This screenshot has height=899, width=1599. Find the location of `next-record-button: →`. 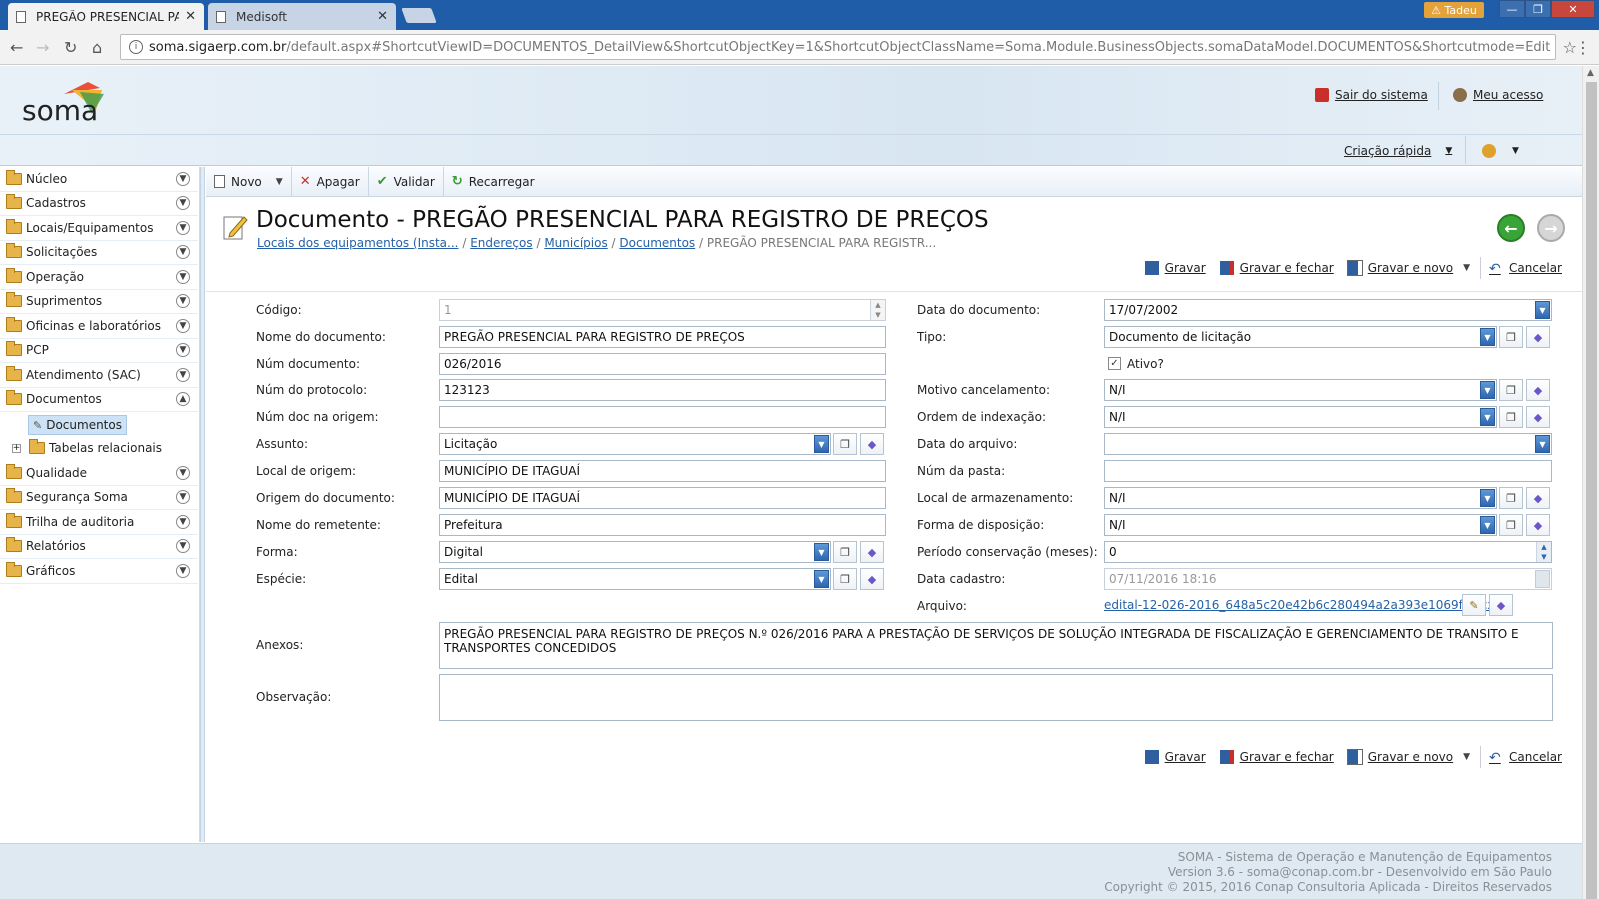

next-record-button: → is located at coordinates (1551, 228).